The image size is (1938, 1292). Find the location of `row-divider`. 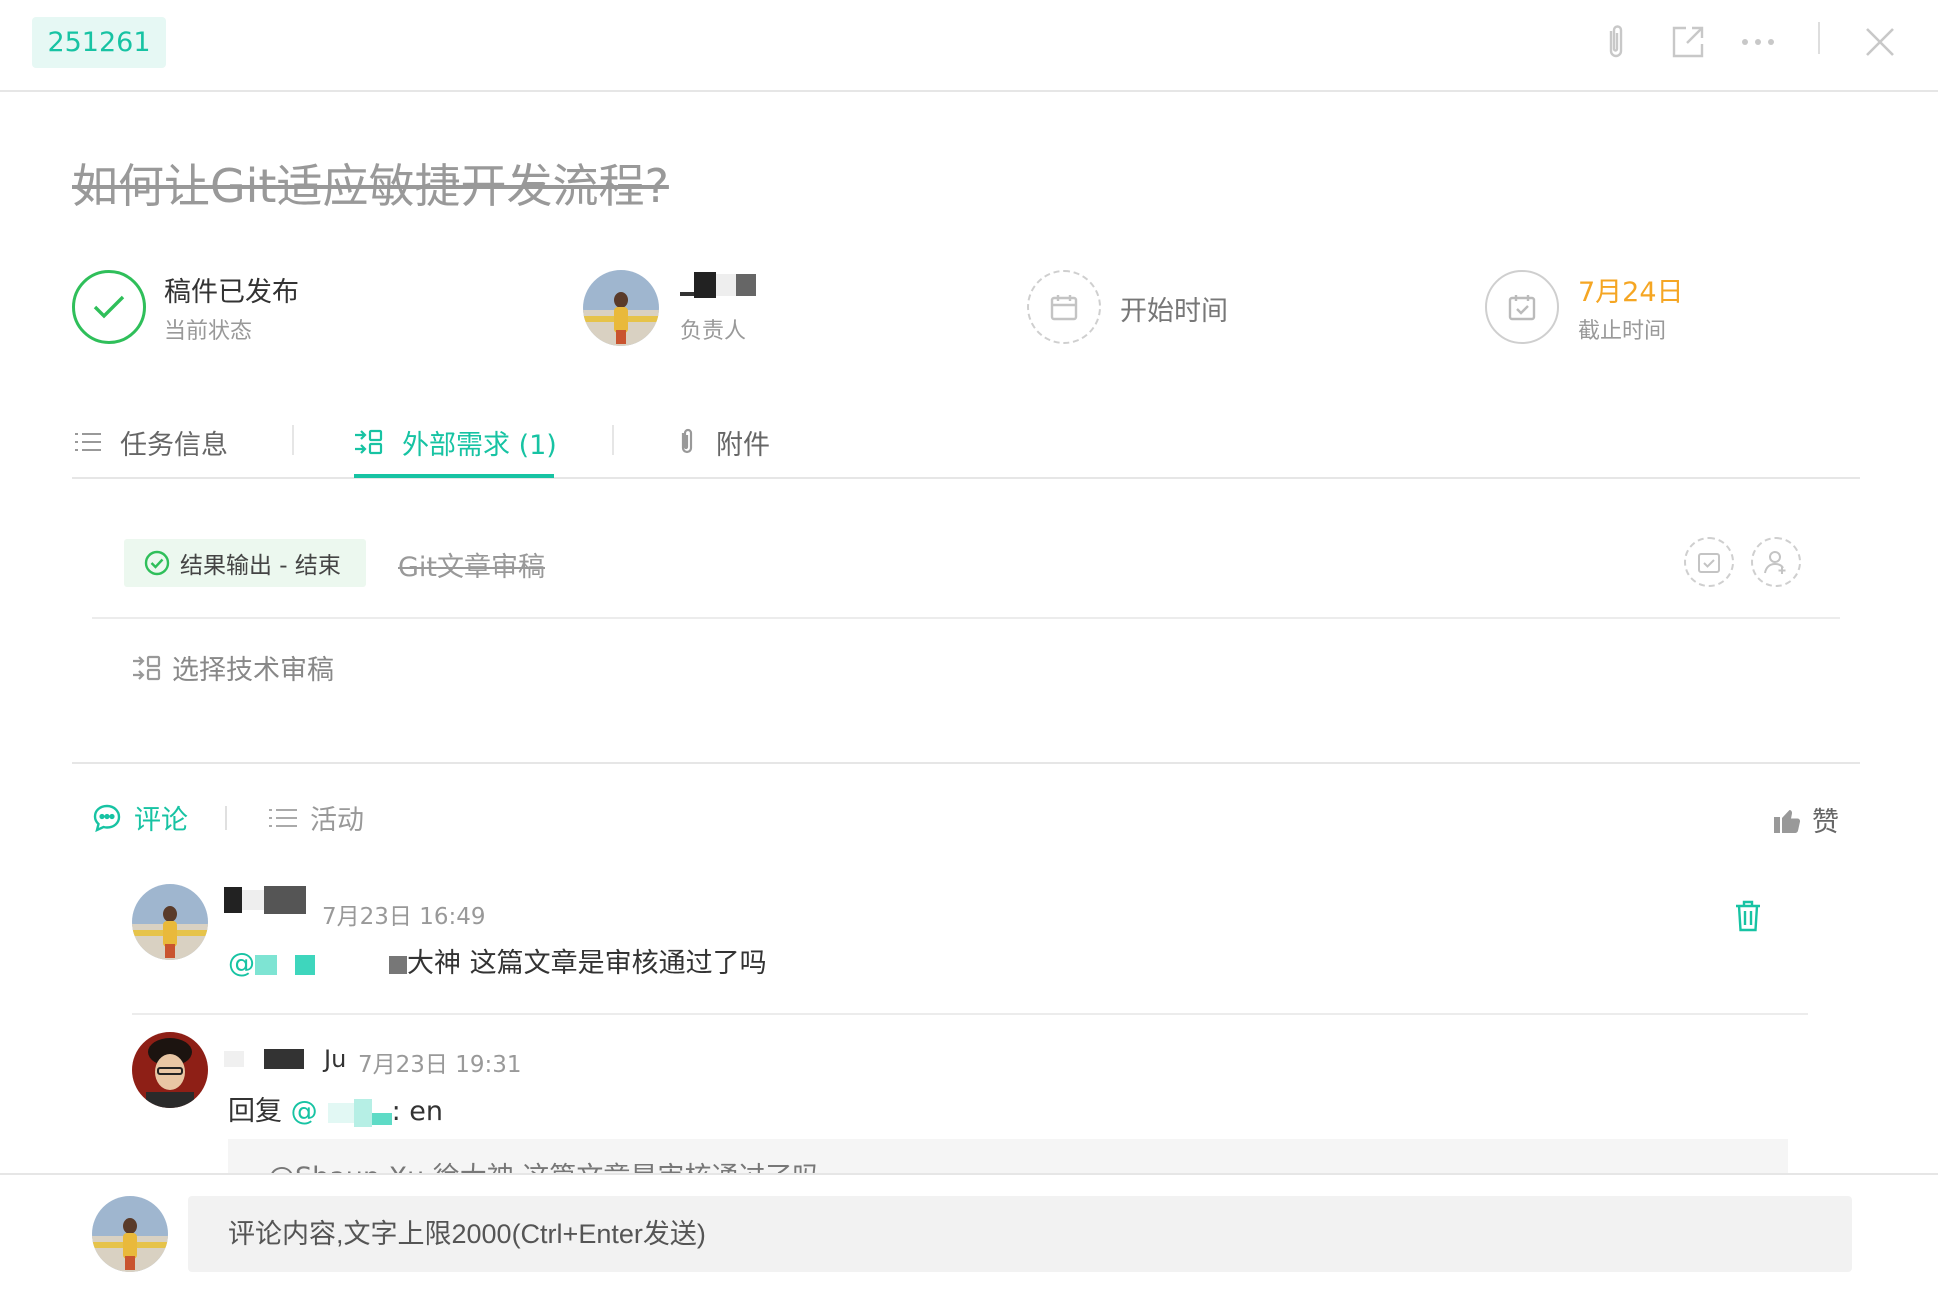

row-divider is located at coordinates (966, 618).